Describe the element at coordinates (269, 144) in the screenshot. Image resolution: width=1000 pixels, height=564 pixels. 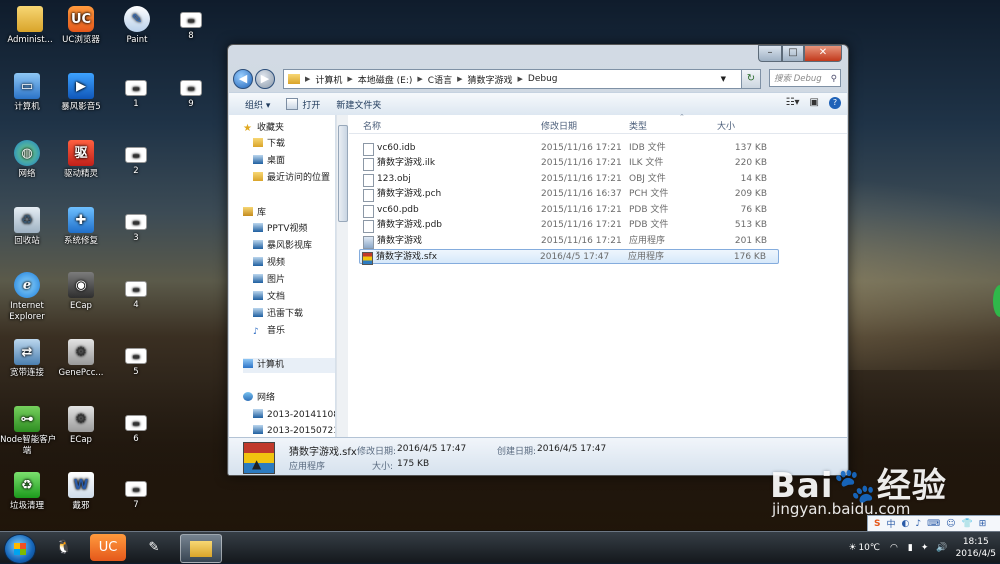
I see `nav-downloads: 下载` at that location.